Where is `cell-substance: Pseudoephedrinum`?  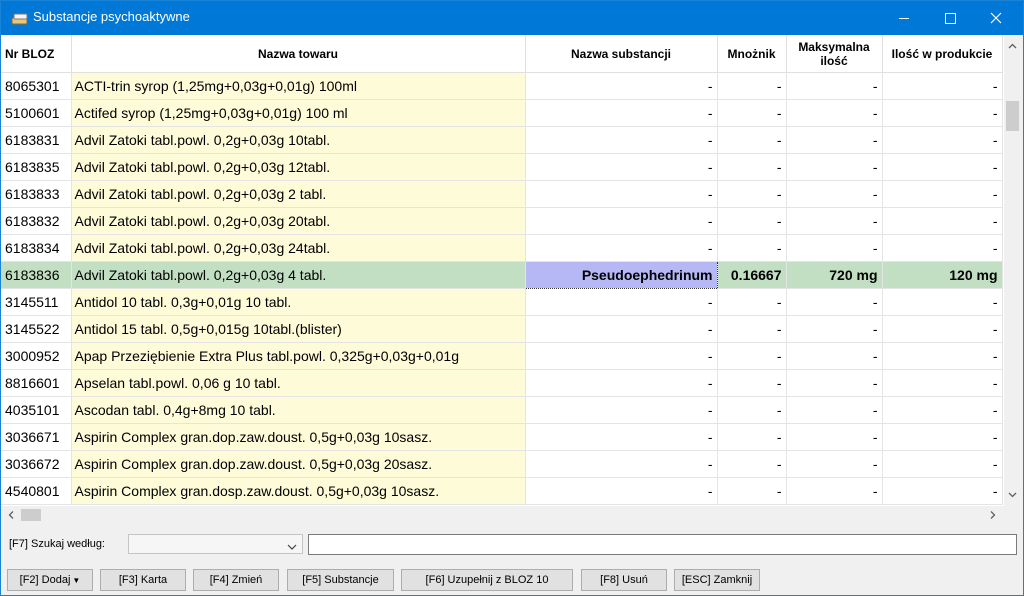 cell-substance: Pseudoephedrinum is located at coordinates (621, 275).